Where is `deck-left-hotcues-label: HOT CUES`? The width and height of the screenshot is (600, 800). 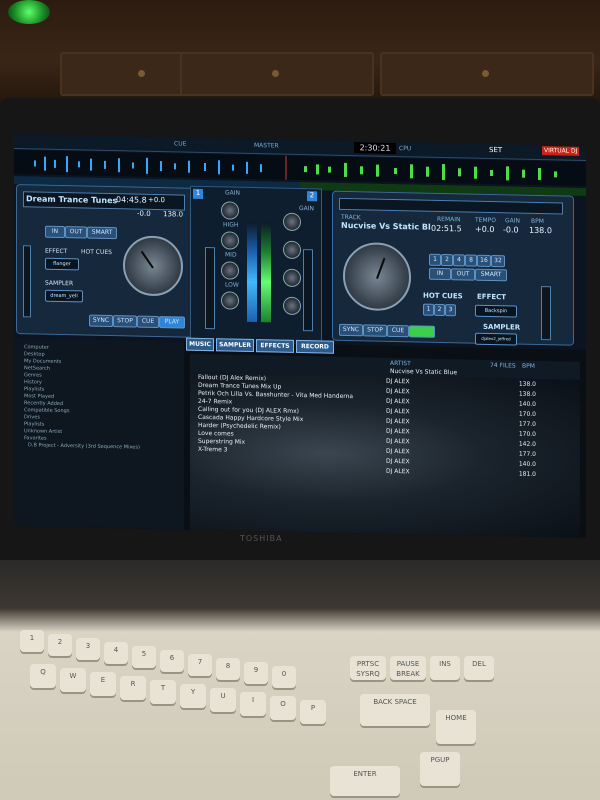
deck-left-hotcues-label: HOT CUES is located at coordinates (96, 252).